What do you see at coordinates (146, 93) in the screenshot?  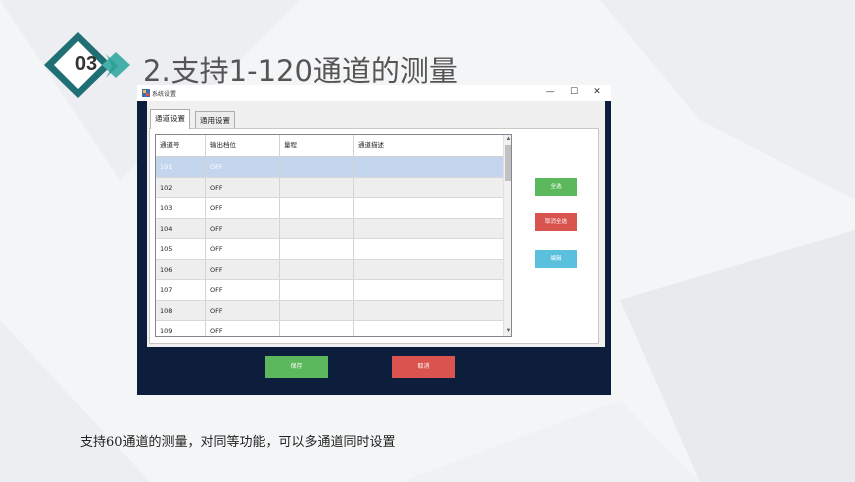 I see `app-icon` at bounding box center [146, 93].